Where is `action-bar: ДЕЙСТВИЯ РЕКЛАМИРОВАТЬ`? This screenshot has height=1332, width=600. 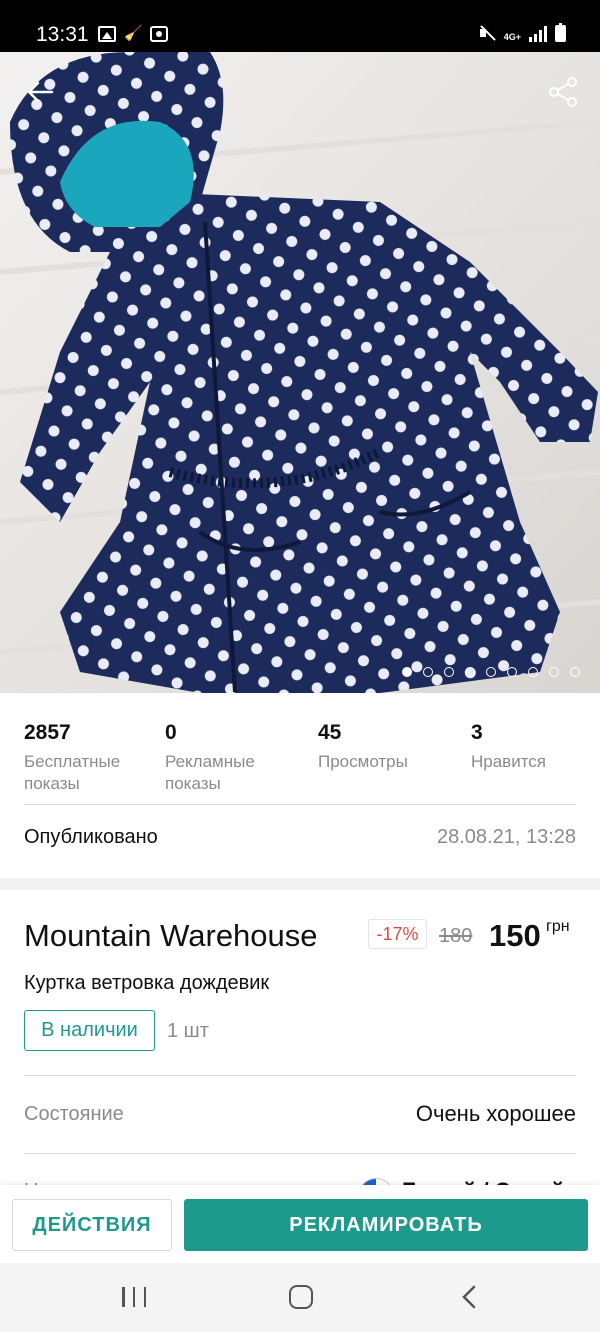
action-bar: ДЕЙСТВИЯ РЕКЛАМИРОВАТЬ is located at coordinates (300, 1224).